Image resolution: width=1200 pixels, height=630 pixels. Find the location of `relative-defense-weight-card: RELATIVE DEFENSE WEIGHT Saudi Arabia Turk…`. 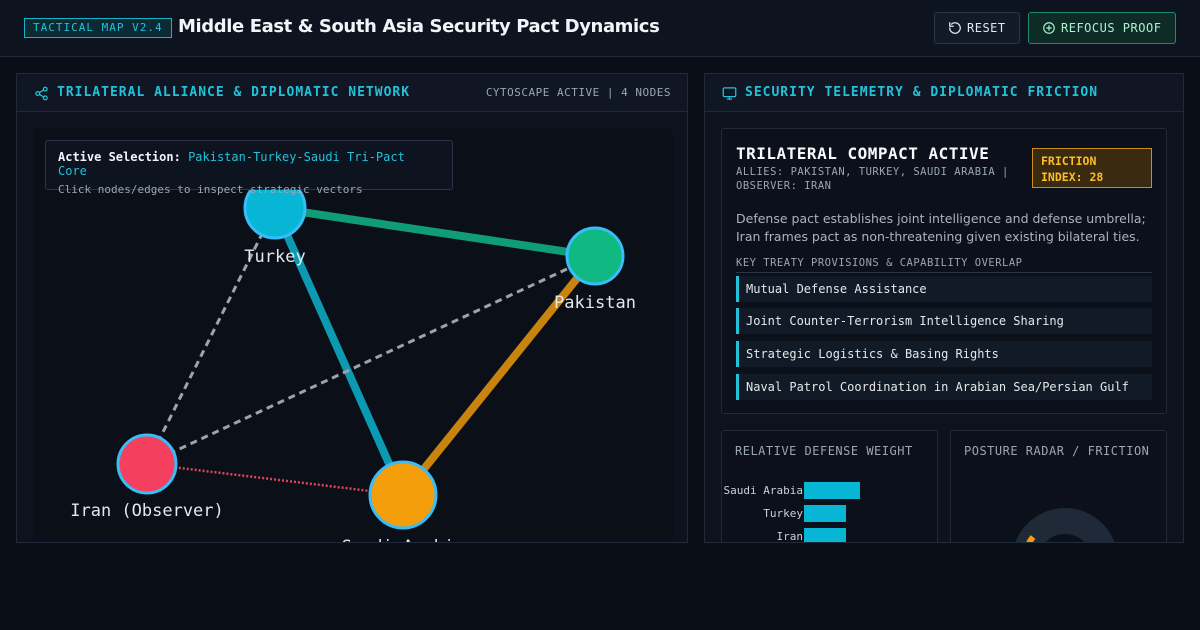

relative-defense-weight-card: RELATIVE DEFENSE WEIGHT Saudi Arabia Turk… is located at coordinates (829, 486).